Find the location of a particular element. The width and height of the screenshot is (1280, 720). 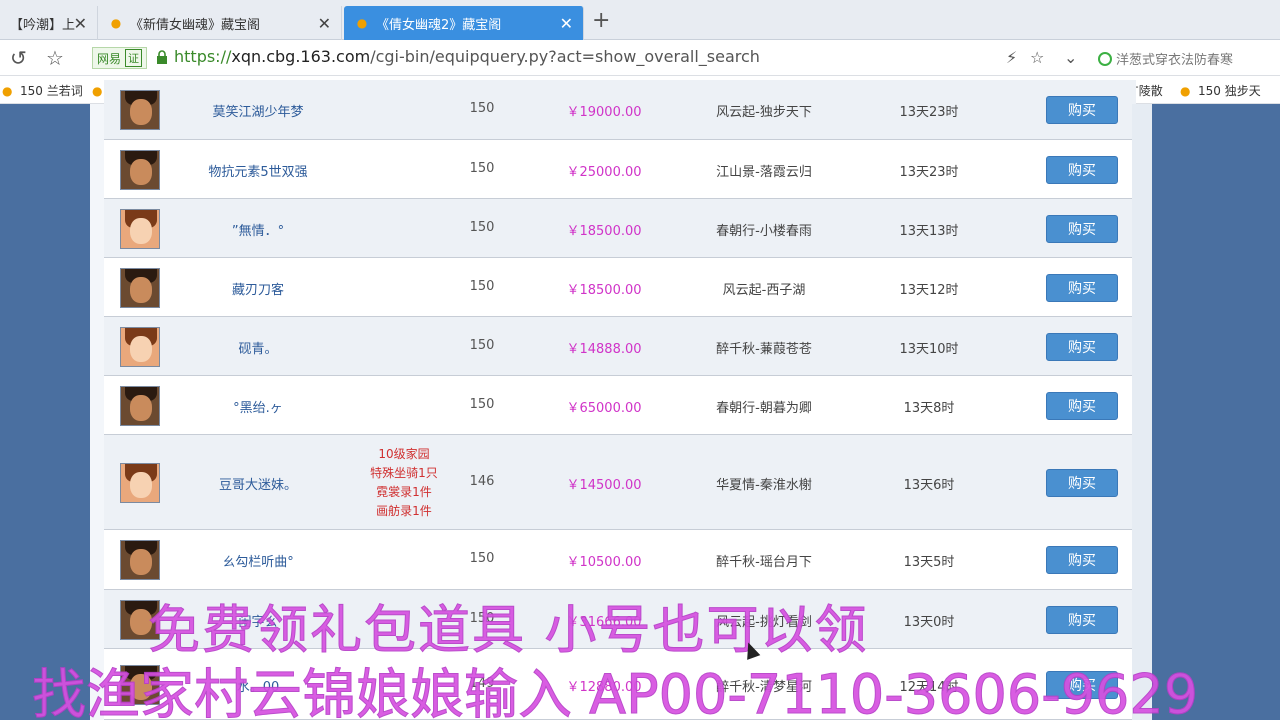

character-name: 莫笑江湖少年梦 is located at coordinates (258, 110).